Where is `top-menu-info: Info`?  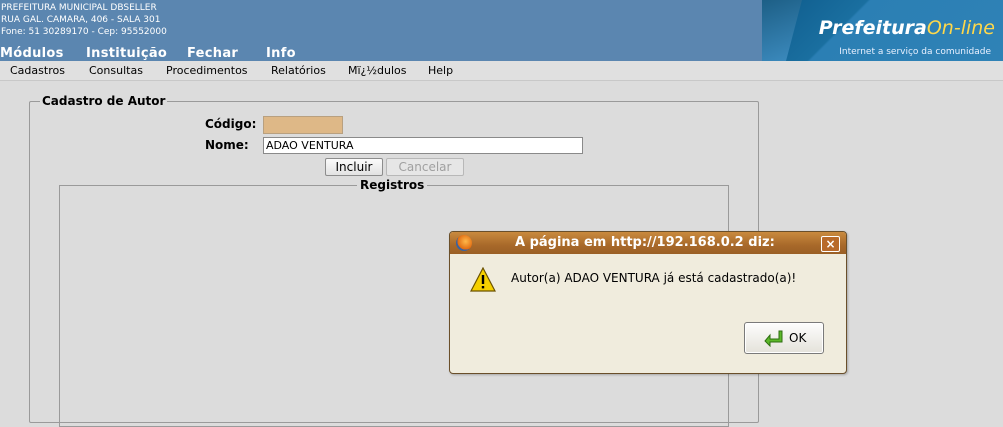
top-menu-info: Info is located at coordinates (281, 54).